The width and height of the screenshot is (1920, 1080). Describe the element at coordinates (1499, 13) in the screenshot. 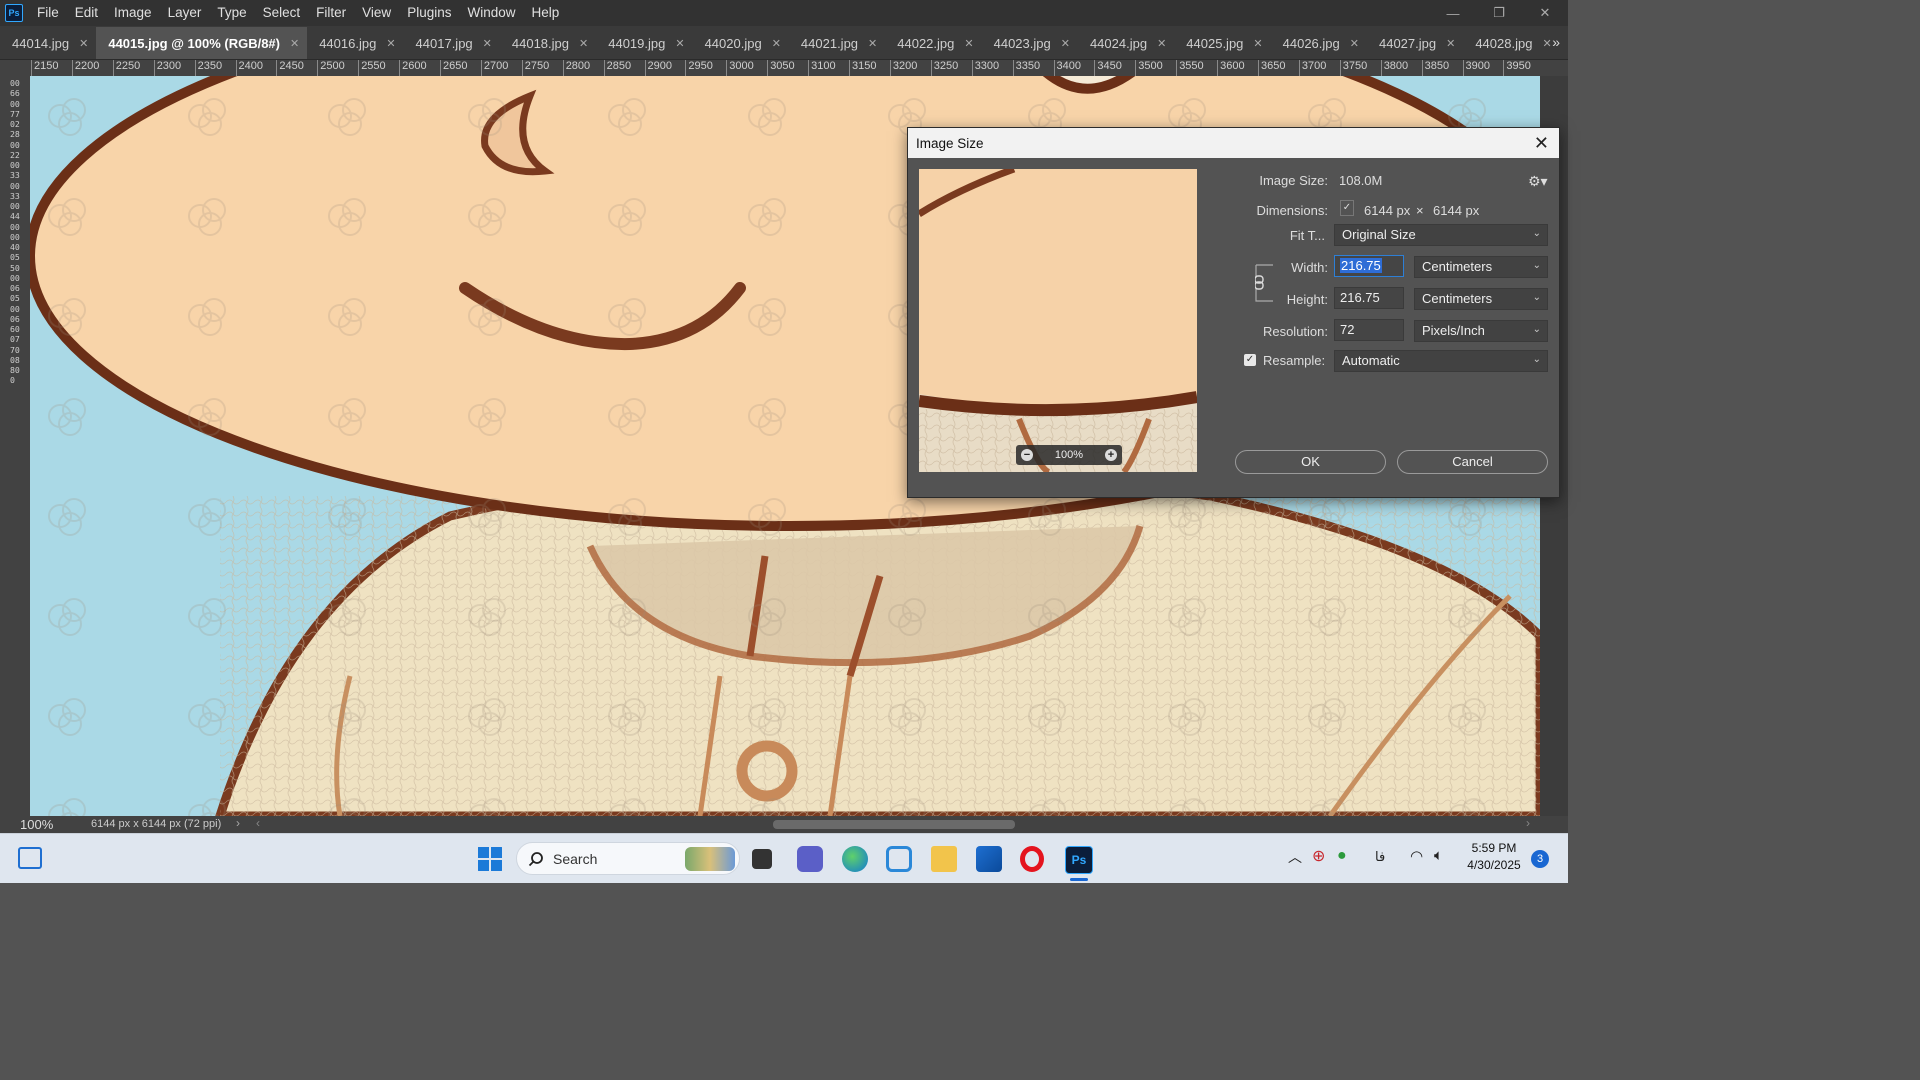

I see `restore-icon: ❐` at that location.